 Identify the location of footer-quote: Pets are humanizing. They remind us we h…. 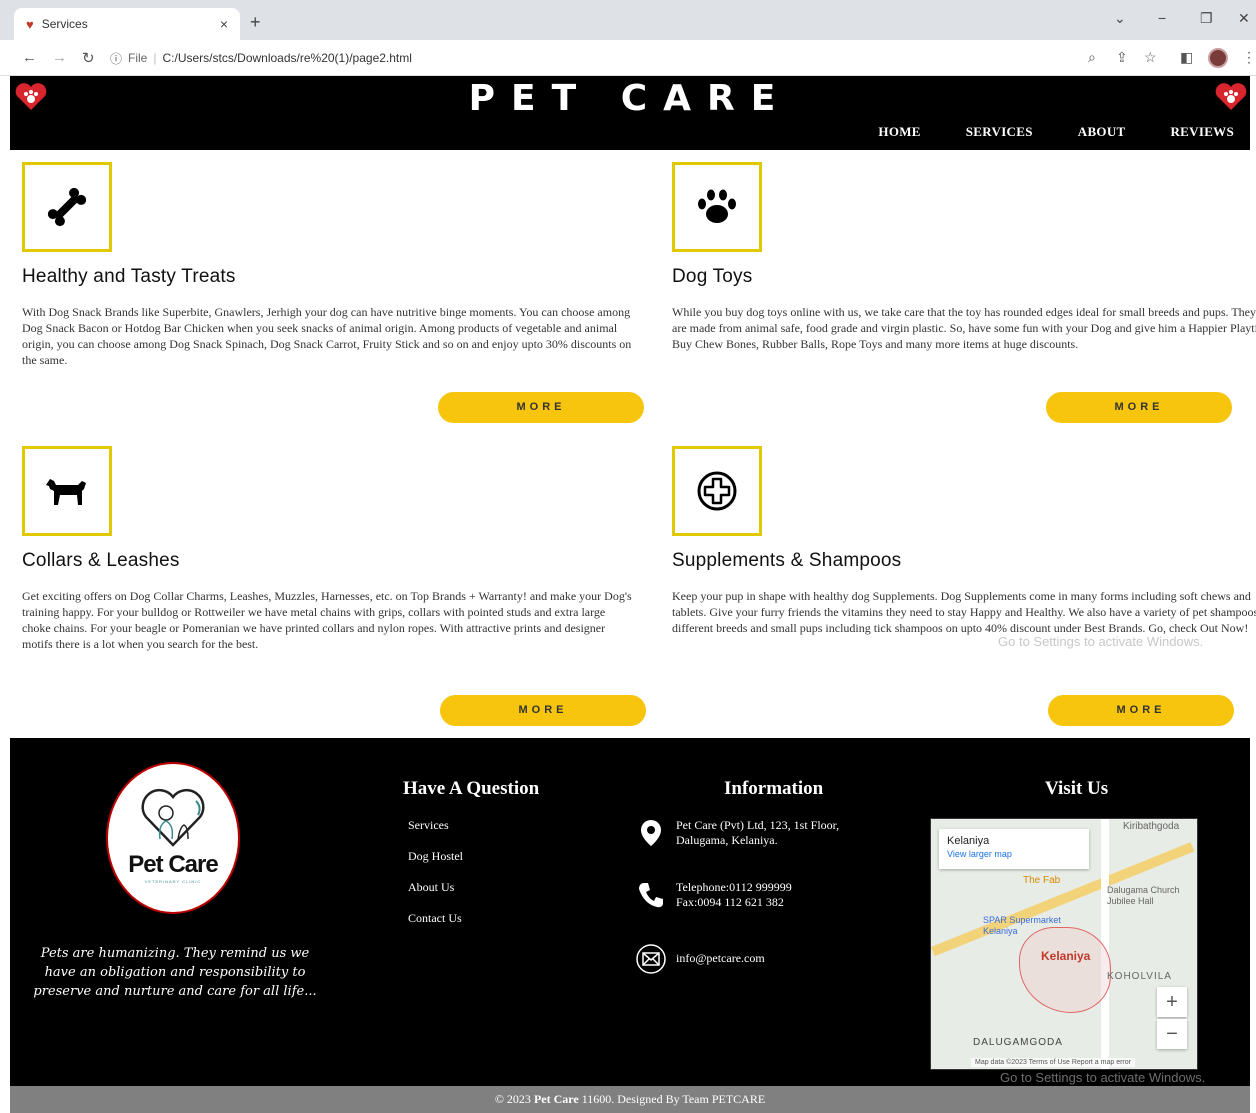
(175, 972).